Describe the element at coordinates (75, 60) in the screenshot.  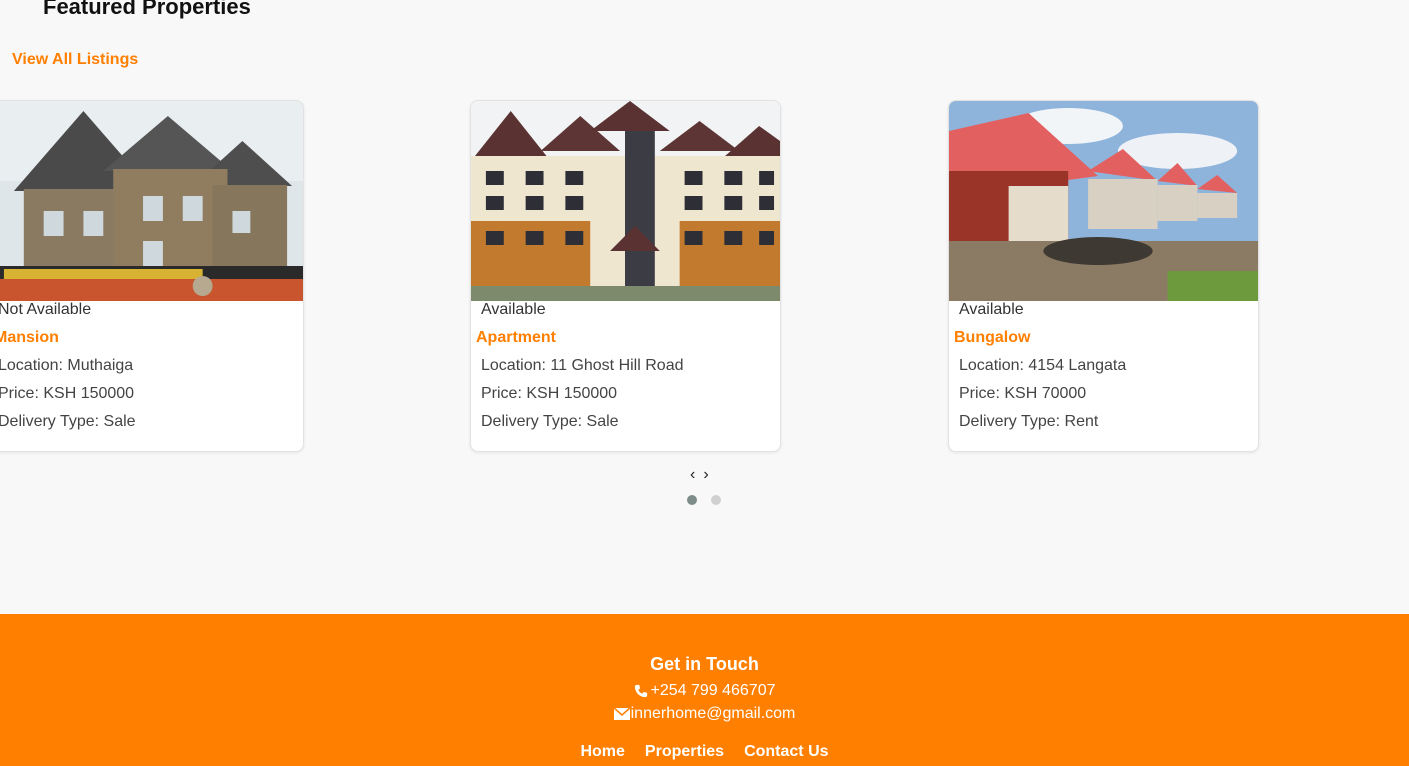
I see `view-all-listings-link: View All Listings` at that location.